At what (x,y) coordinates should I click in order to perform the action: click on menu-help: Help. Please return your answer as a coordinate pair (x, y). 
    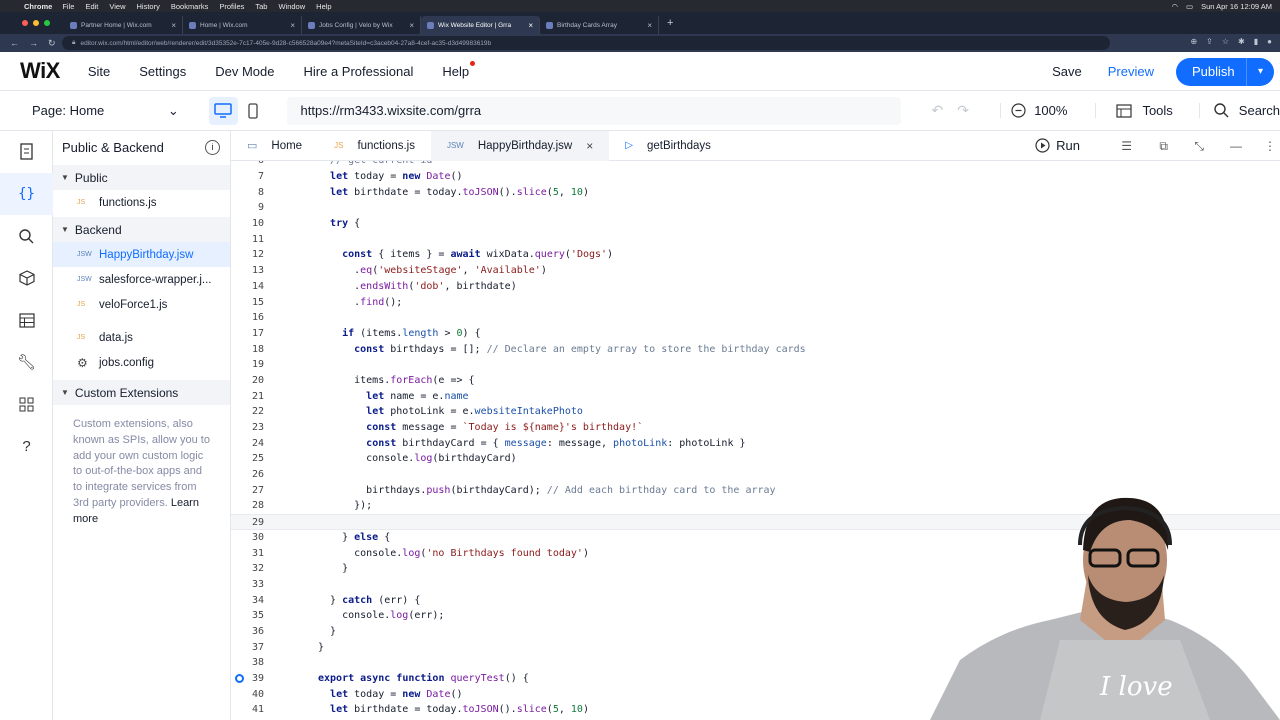
    Looking at the image, I should click on (459, 69).